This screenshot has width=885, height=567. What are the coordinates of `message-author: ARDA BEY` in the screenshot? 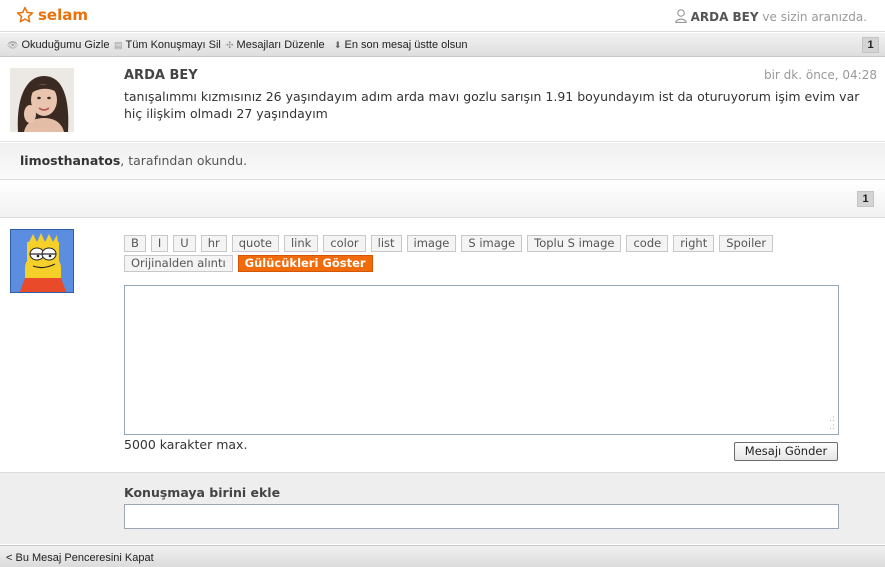 It's located at (161, 75).